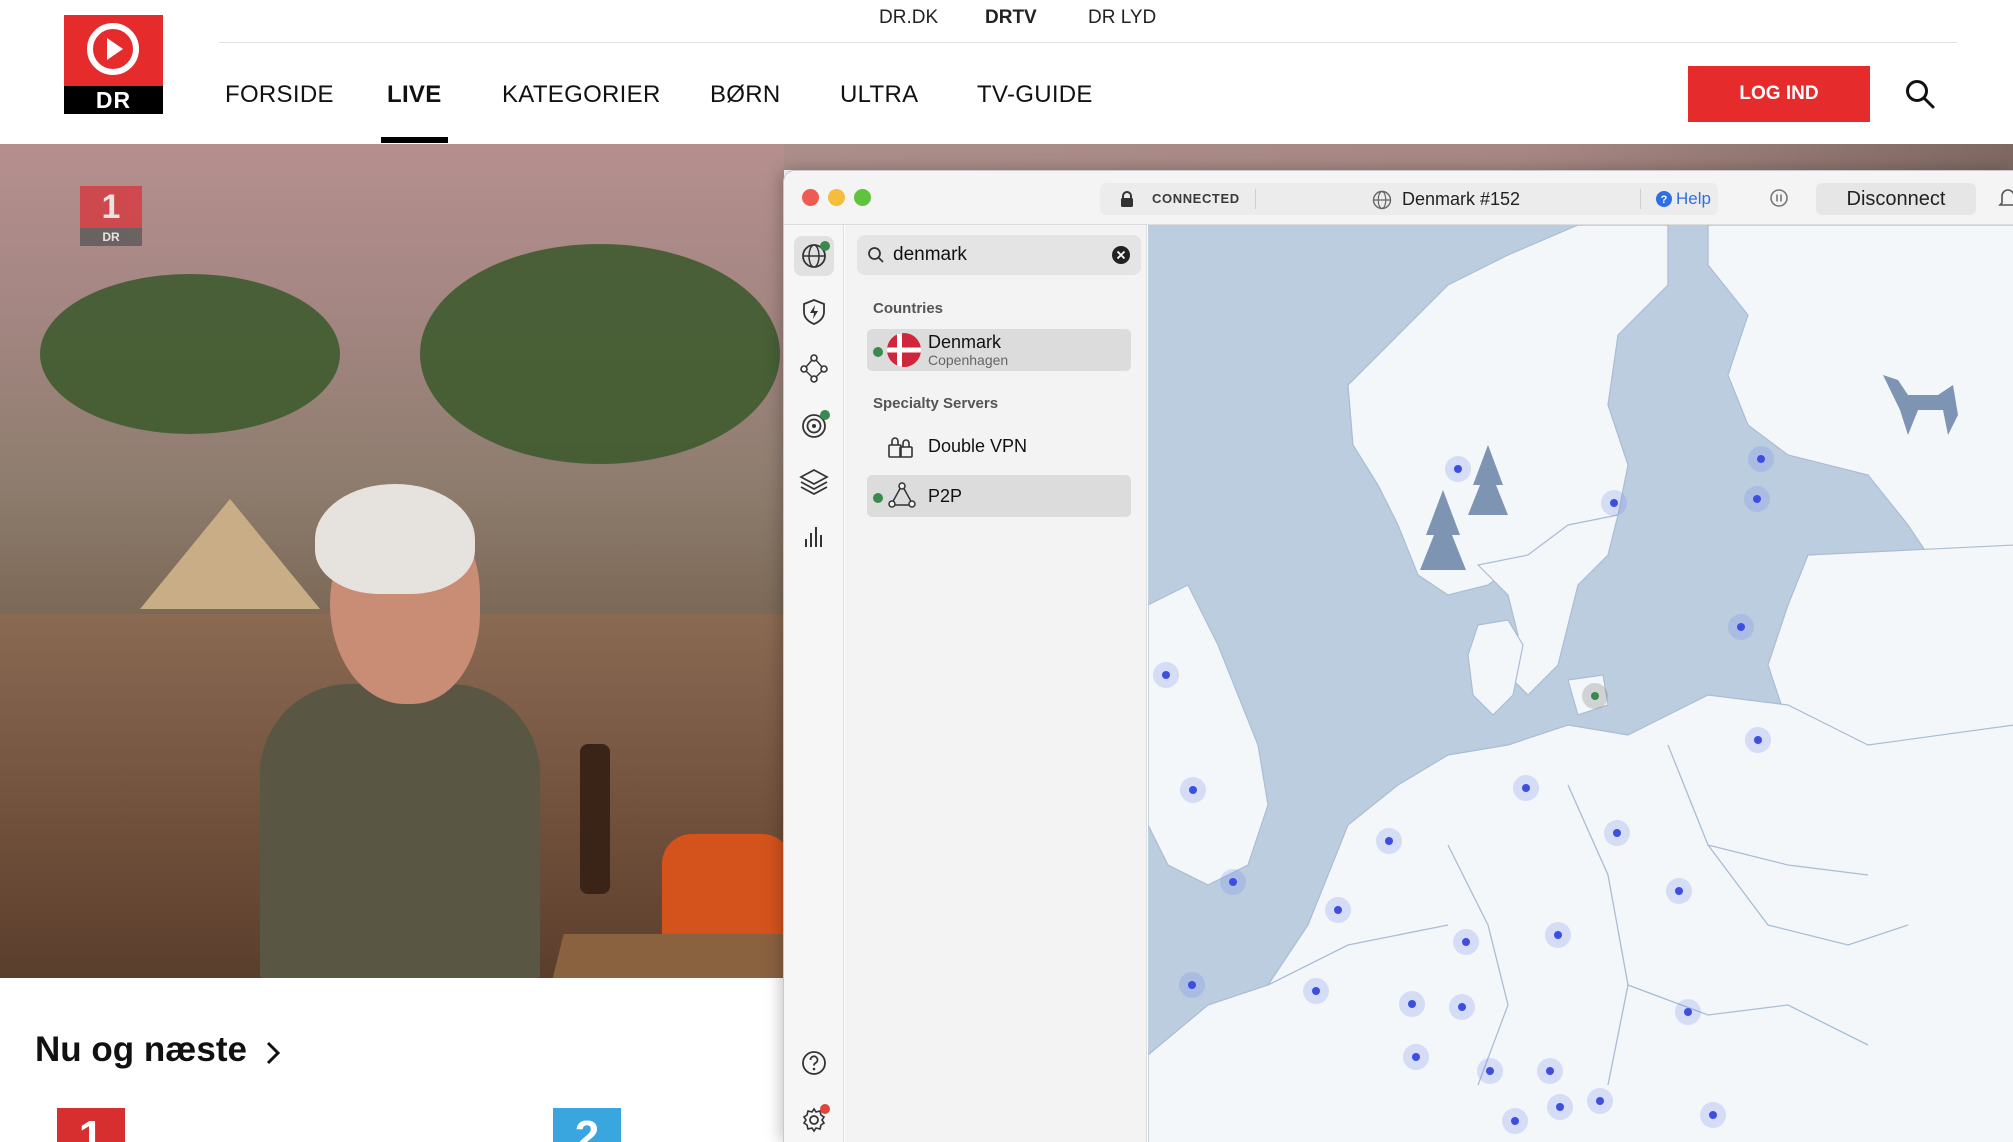 This screenshot has width=2013, height=1142. Describe the element at coordinates (965, 342) in the screenshot. I see `country-name: Denmark` at that location.